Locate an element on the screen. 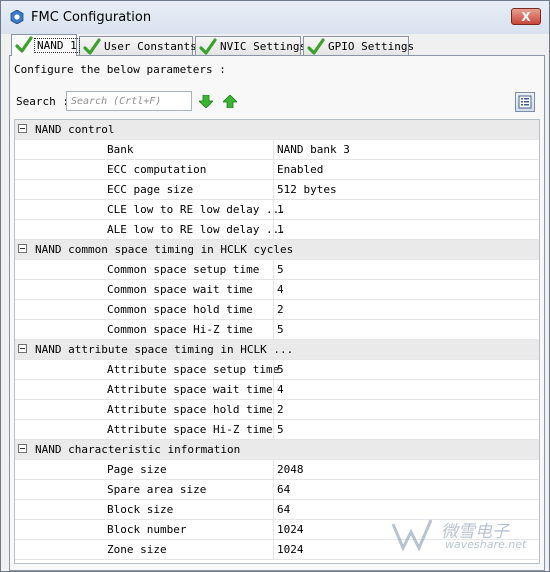  window-title: FMC Configuration is located at coordinates (91, 17).